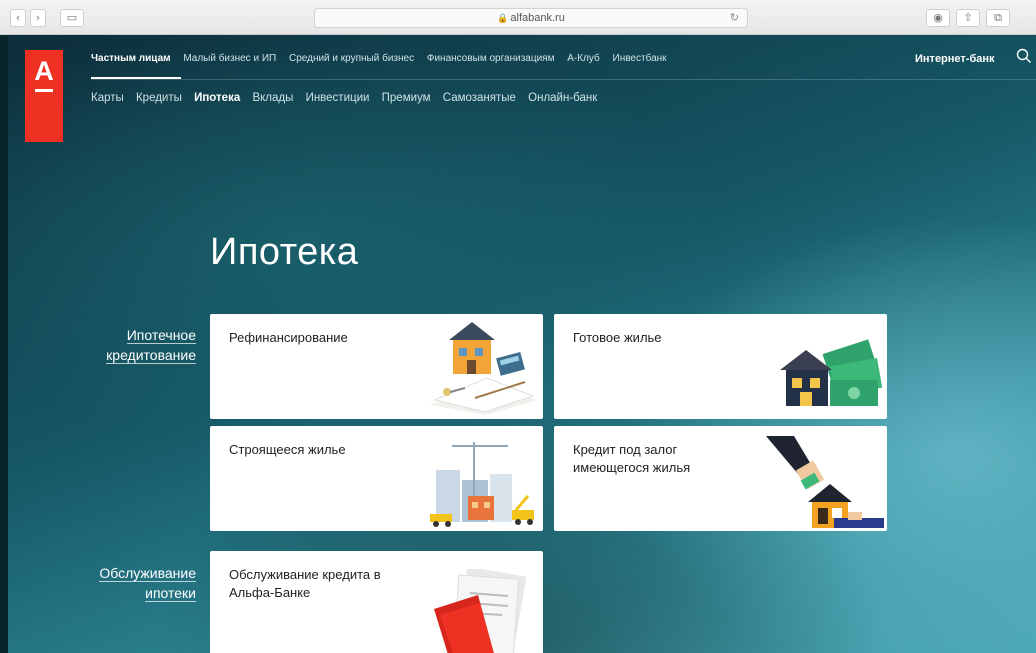 The height and width of the screenshot is (653, 1036). I want to click on search-icon, so click(1024, 56).